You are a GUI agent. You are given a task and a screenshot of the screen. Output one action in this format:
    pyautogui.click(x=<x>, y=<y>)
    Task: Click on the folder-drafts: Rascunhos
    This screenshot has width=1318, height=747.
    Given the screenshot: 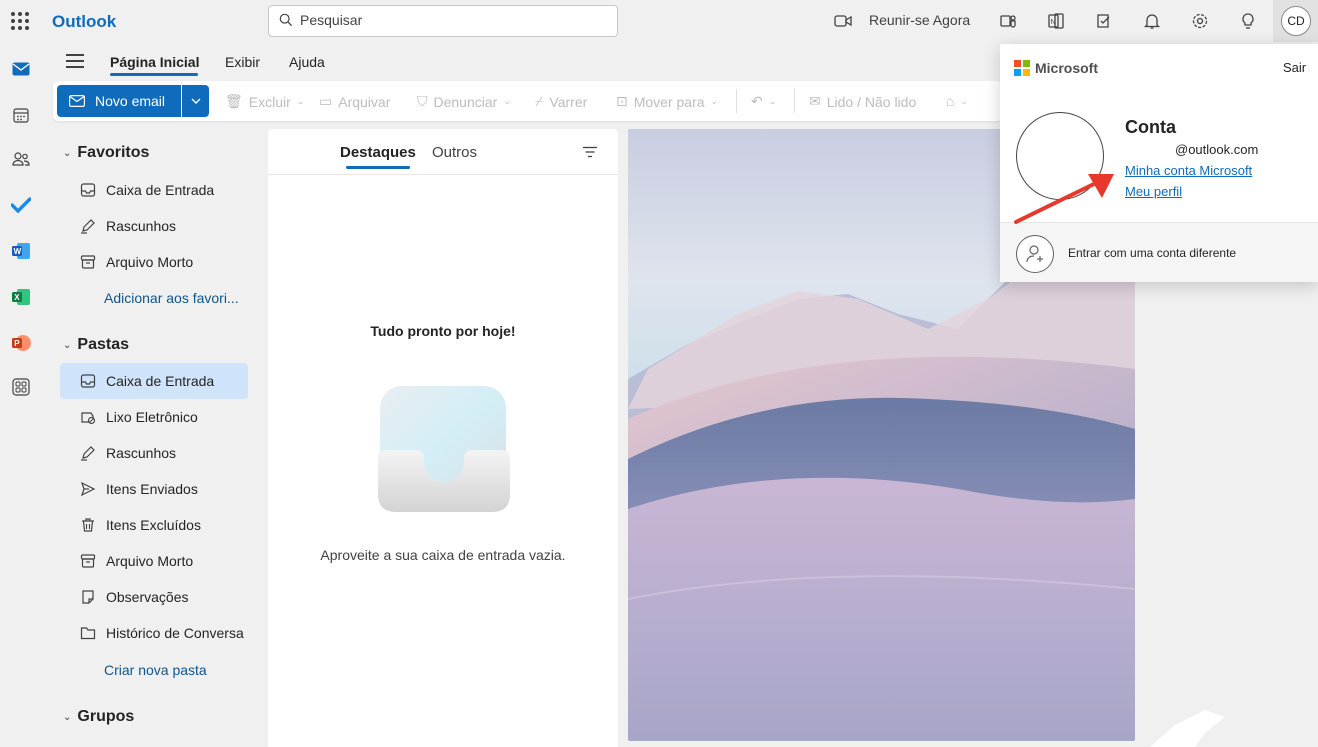 What is the action you would take?
    pyautogui.click(x=154, y=453)
    